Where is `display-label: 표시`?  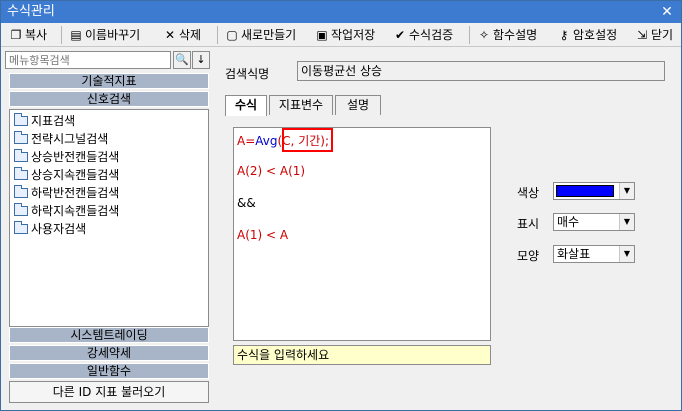
display-label: 표시 is located at coordinates (528, 224).